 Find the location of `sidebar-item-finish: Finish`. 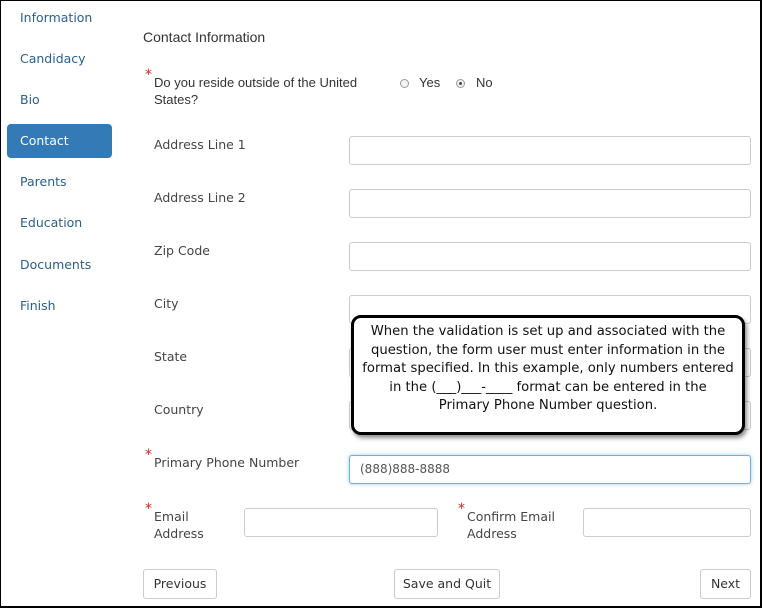

sidebar-item-finish: Finish is located at coordinates (59, 306).